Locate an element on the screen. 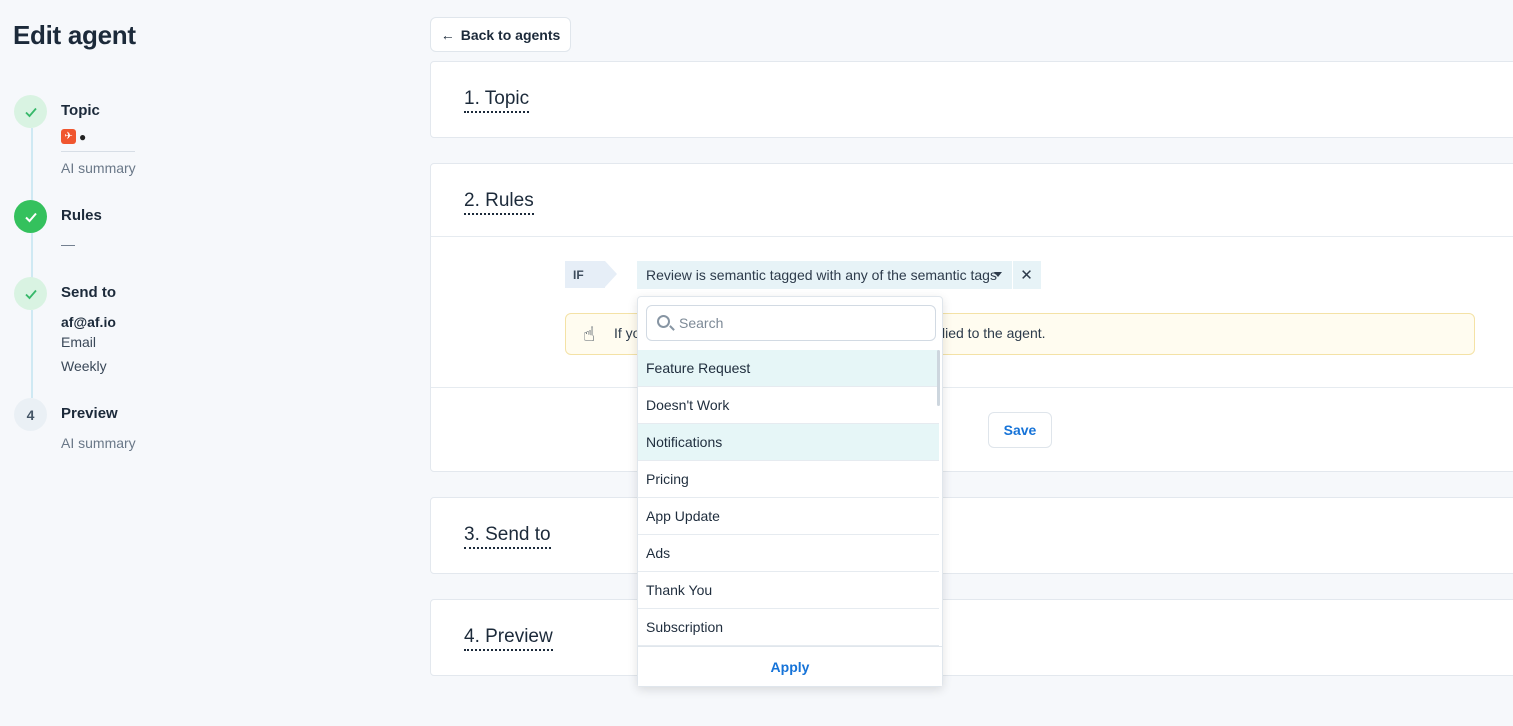 Image resolution: width=1513 pixels, height=726 pixels. list-item: Ads is located at coordinates (788, 553).